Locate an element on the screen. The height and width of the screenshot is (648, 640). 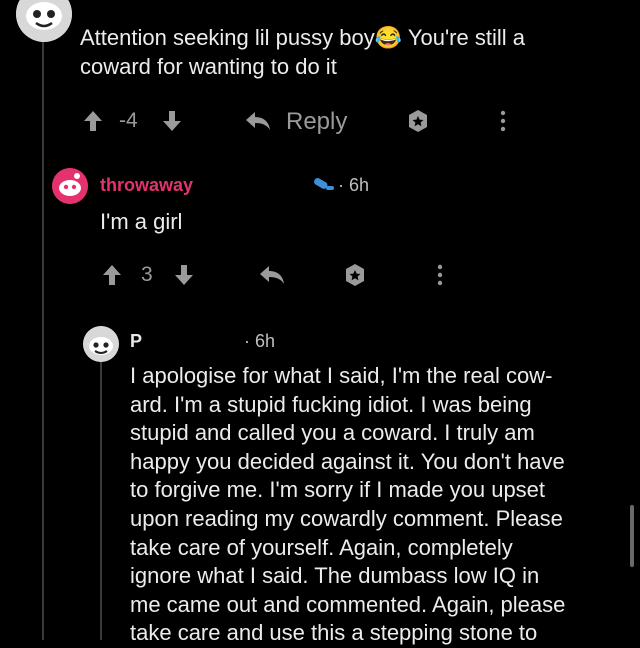
comment-body: I'm a girl is located at coordinates (141, 221).